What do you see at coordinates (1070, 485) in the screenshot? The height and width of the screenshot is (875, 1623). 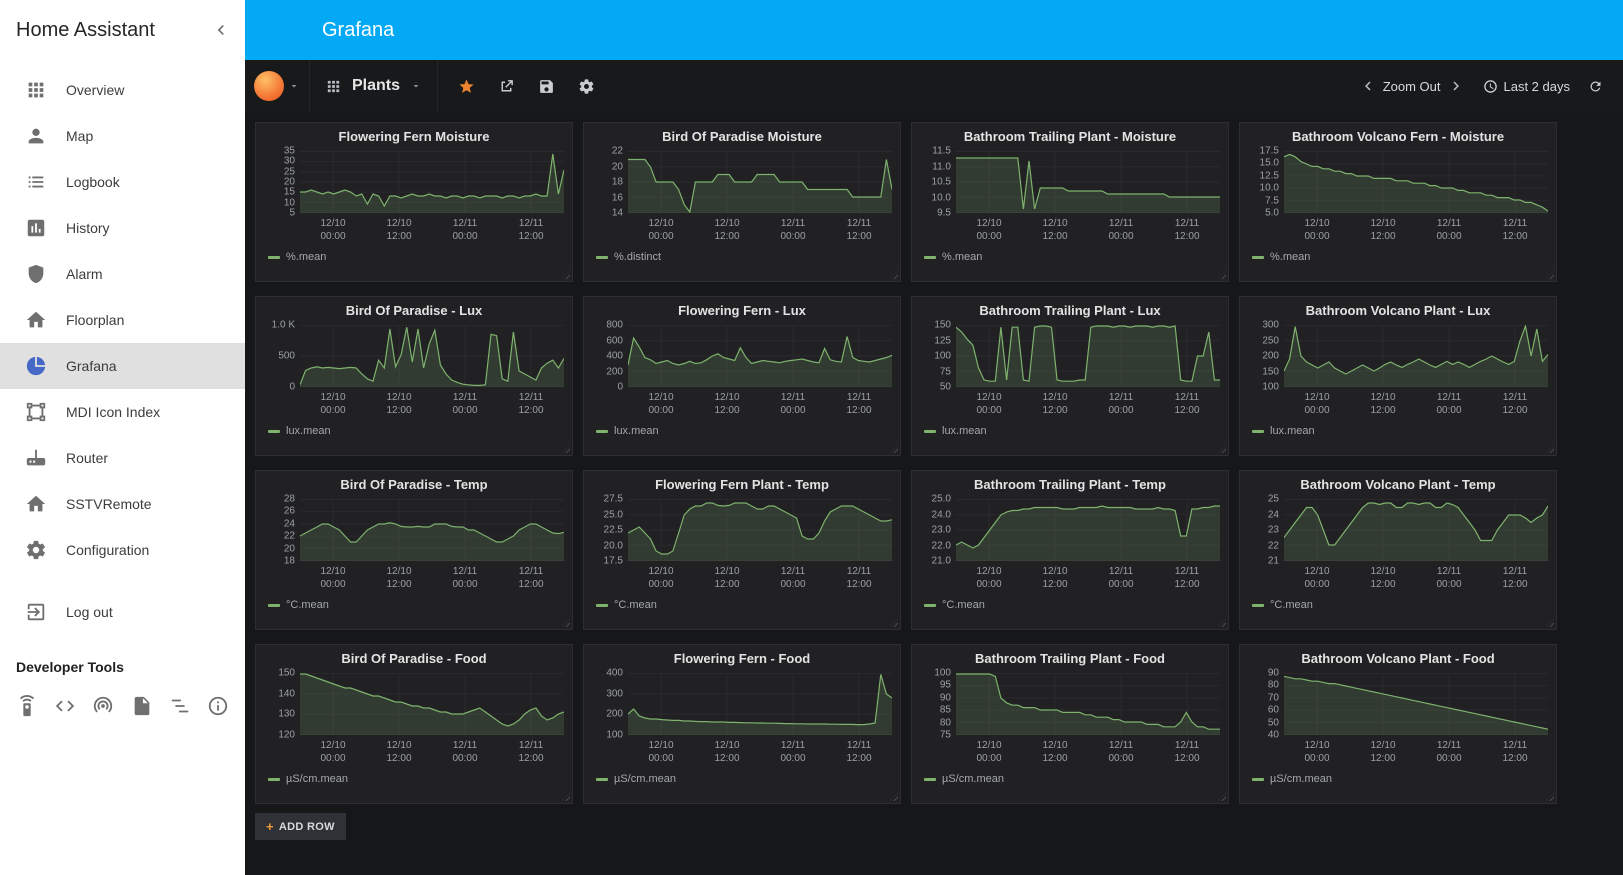 I see `panel-title: Bathroom Trailing Plant - Temp` at bounding box center [1070, 485].